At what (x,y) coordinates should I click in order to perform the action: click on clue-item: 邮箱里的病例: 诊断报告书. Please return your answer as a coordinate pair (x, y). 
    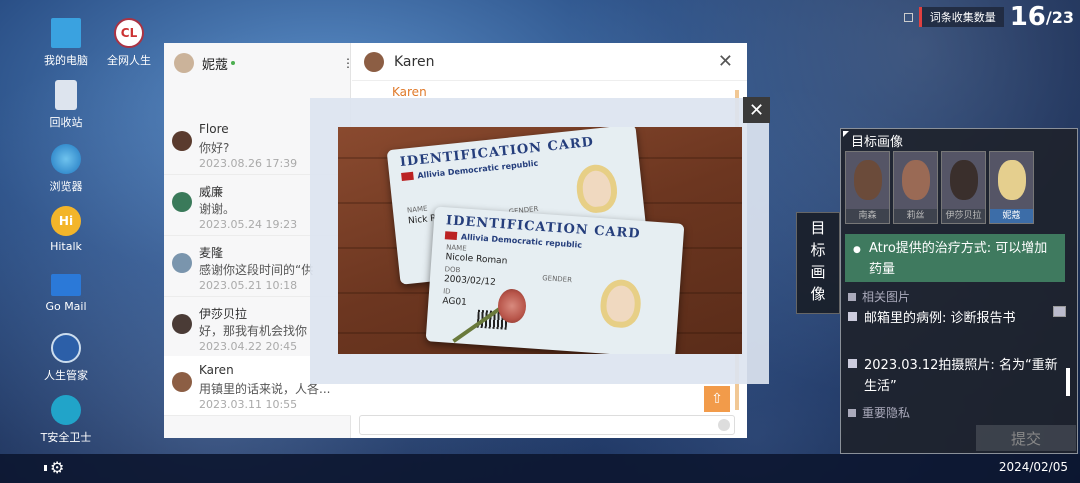
    Looking at the image, I should click on (953, 318).